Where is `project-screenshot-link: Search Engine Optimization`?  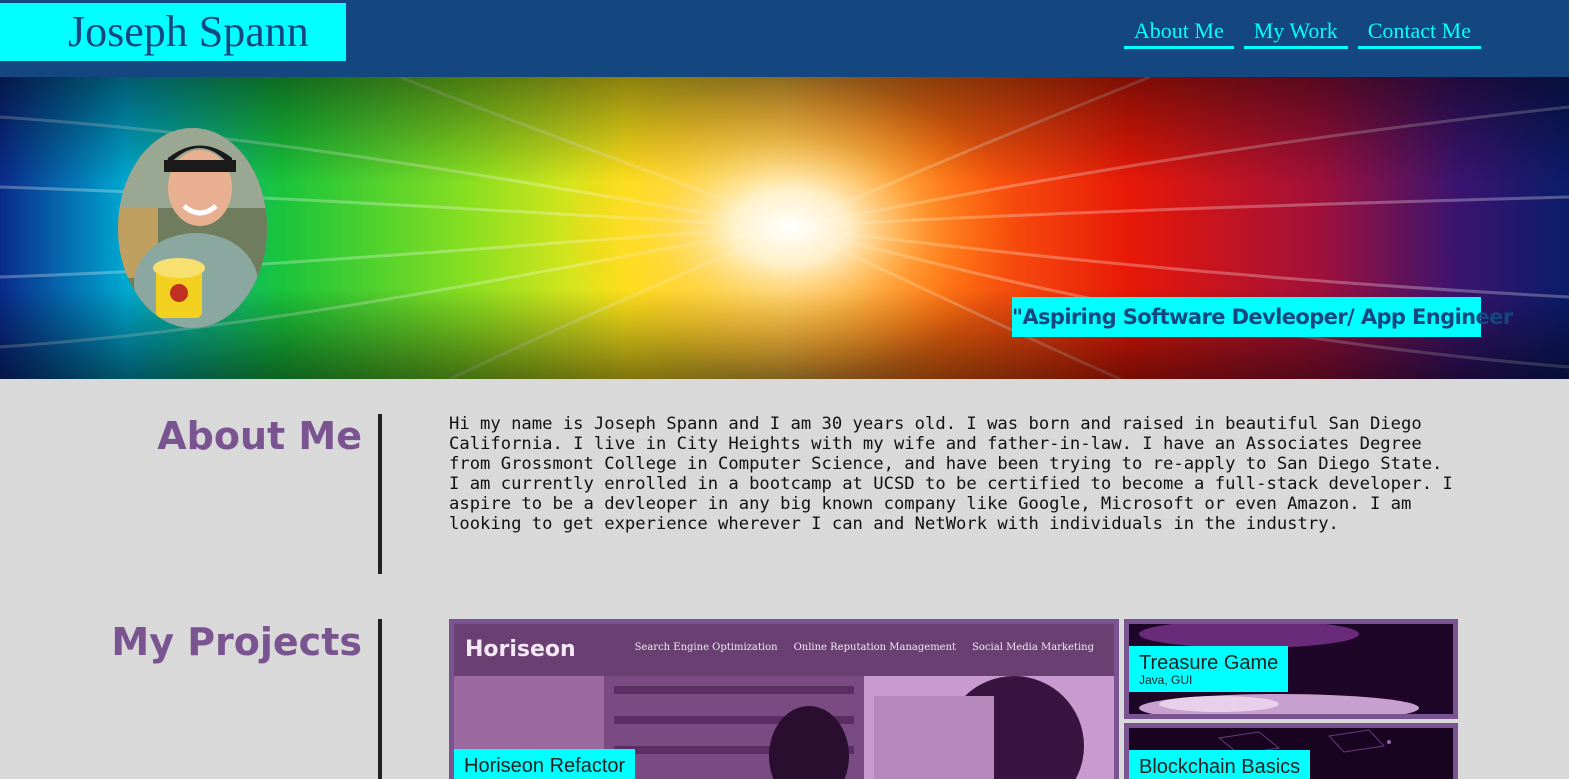
project-screenshot-link: Search Engine Optimization is located at coordinates (706, 647).